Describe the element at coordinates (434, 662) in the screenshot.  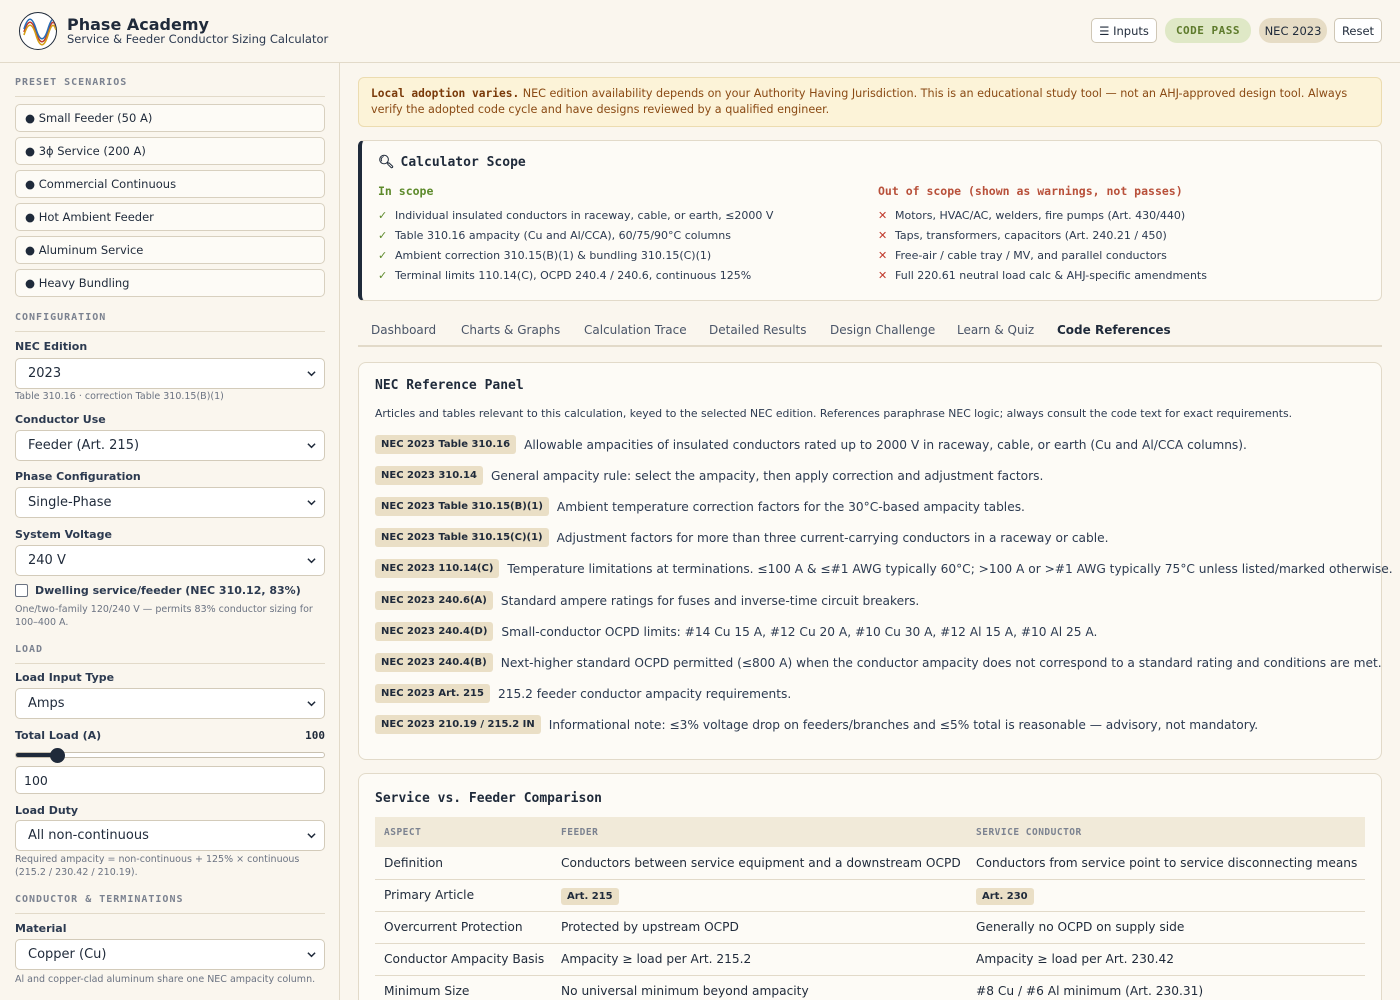
I see `reference-badge: NEC 2023 240.4(B)` at that location.